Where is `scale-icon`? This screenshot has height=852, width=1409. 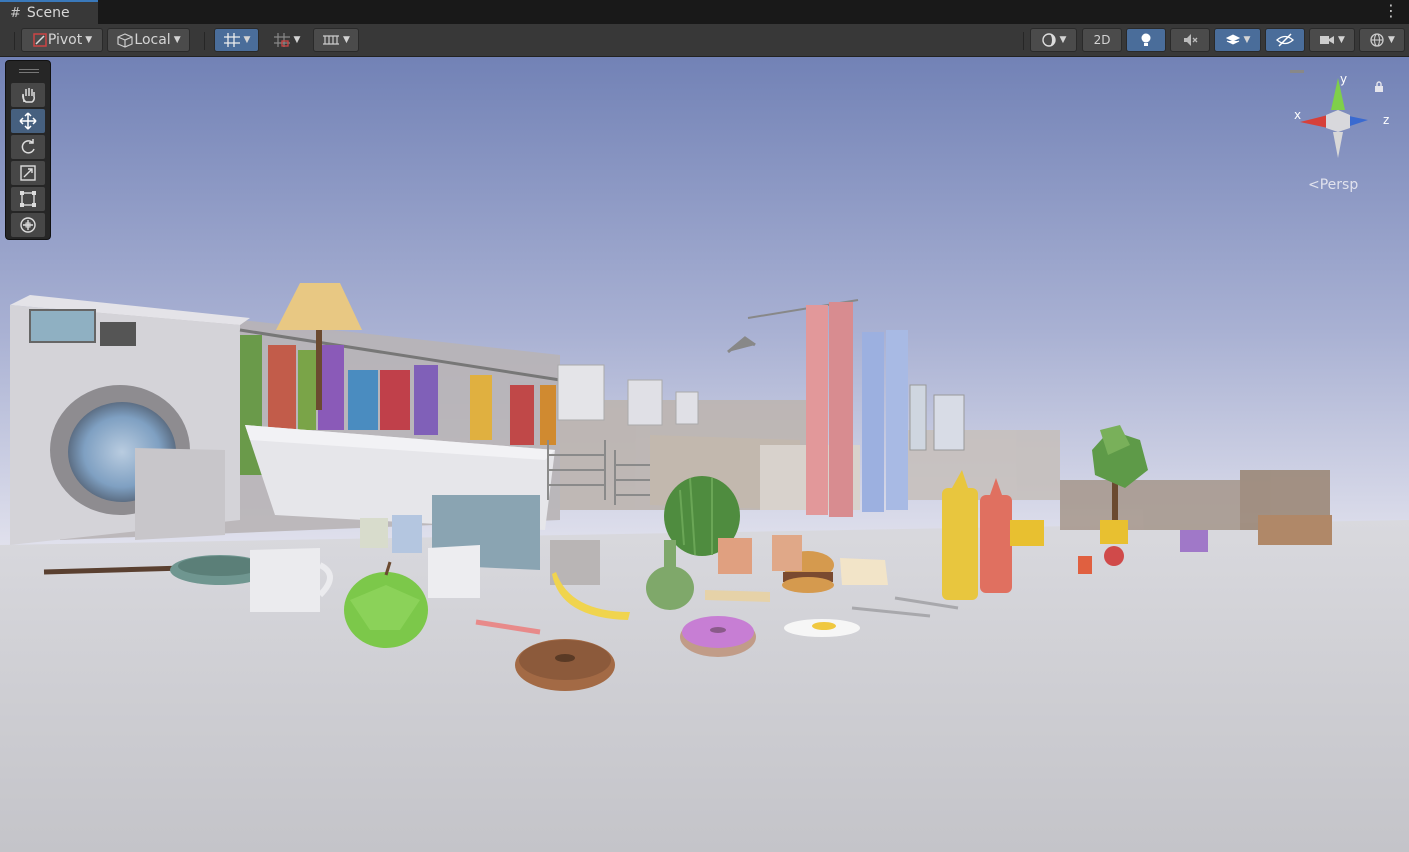
scale-icon is located at coordinates (28, 173).